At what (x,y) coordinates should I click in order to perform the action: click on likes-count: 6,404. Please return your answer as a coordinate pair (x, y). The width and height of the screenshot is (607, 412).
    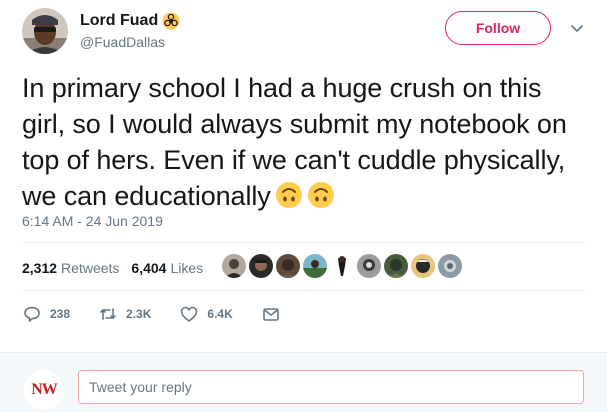
    Looking at the image, I should click on (148, 268).